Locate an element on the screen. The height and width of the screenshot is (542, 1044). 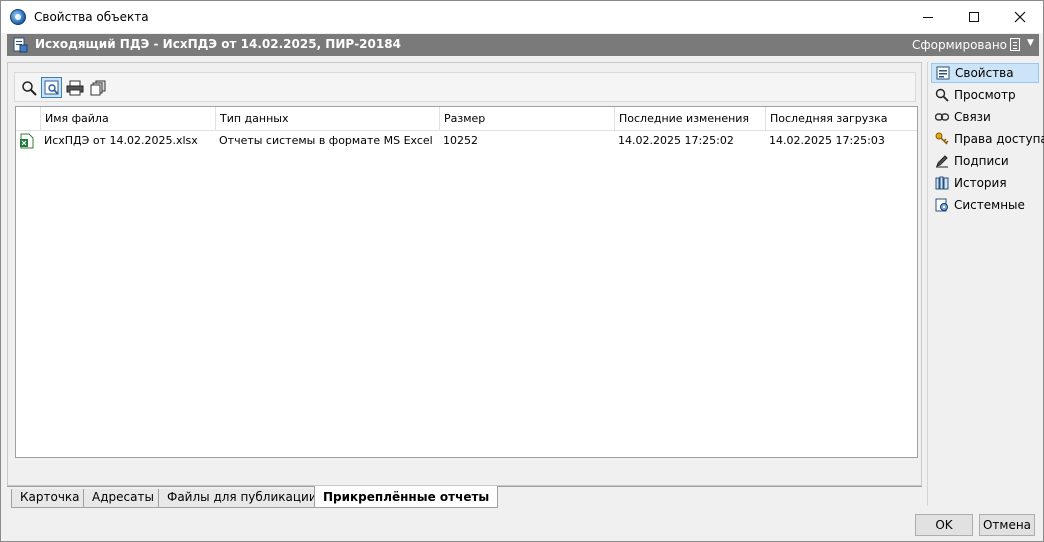
cell-data-type: Отчеты системы в формате MS Excel is located at coordinates (326, 140).